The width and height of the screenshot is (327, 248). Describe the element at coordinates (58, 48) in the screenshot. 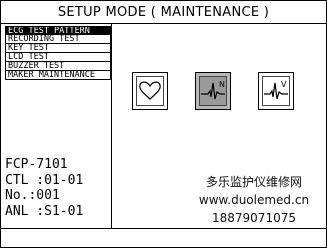

I see `menu-item-key-test: KEY TEST` at that location.